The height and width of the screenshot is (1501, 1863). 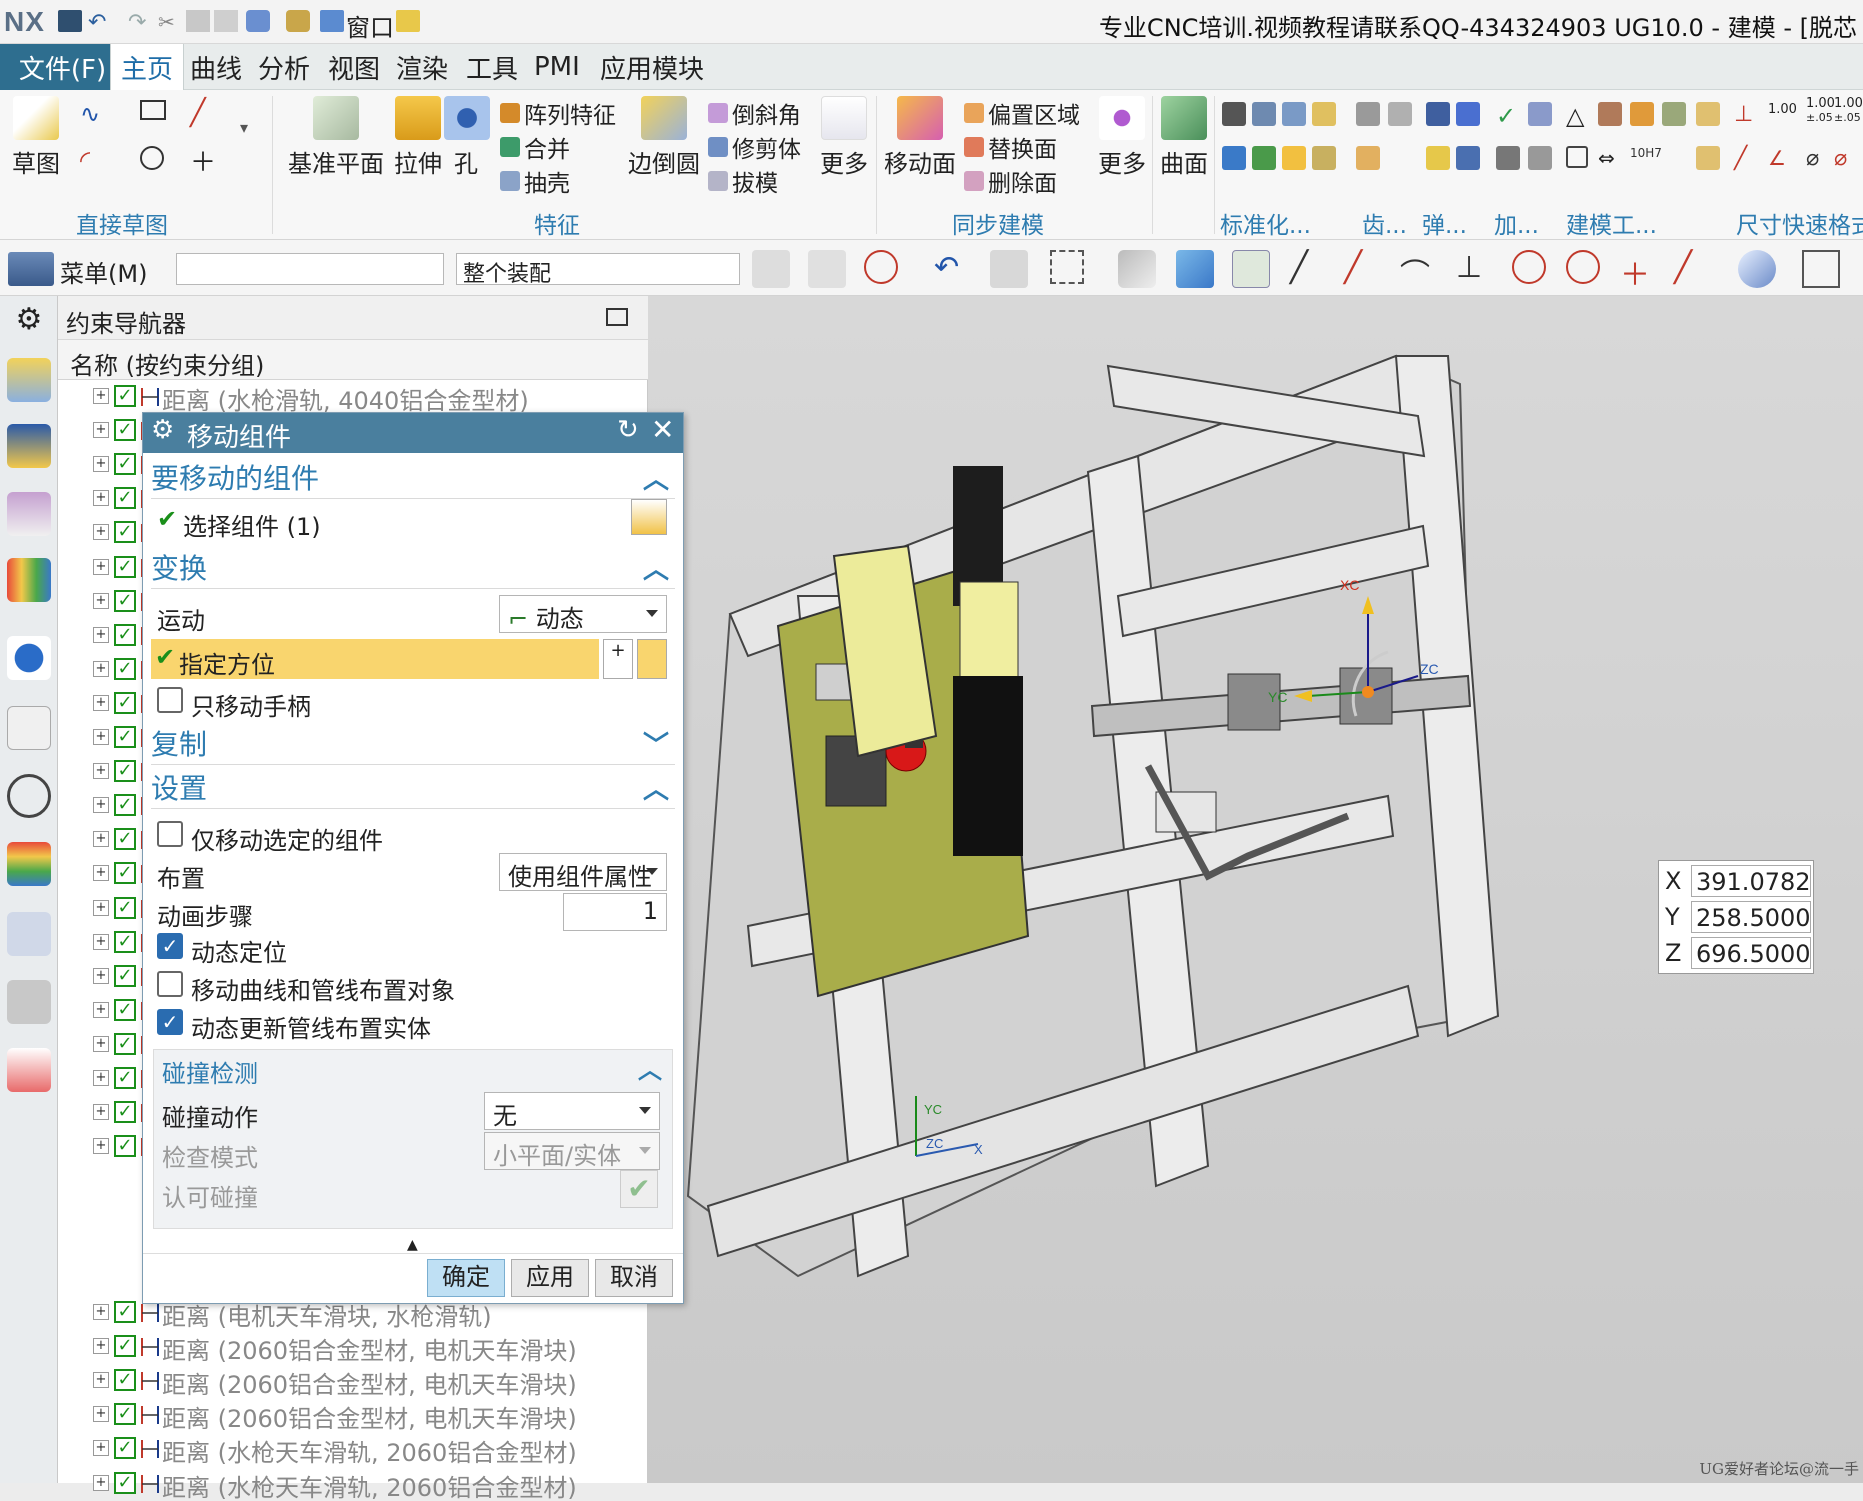 What do you see at coordinates (252, 130) in the screenshot?
I see `sketch-gallery-arrow-icon: ▾` at bounding box center [252, 130].